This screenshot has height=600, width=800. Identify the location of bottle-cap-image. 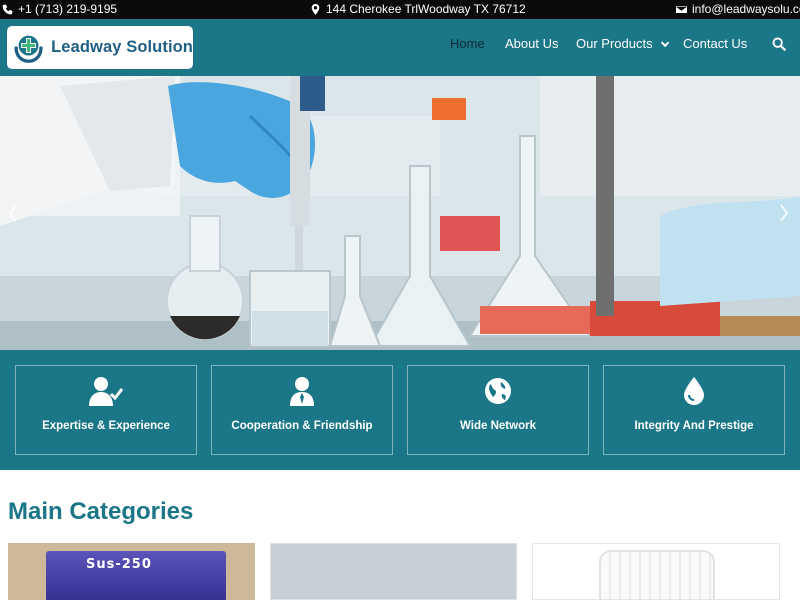
(657, 574).